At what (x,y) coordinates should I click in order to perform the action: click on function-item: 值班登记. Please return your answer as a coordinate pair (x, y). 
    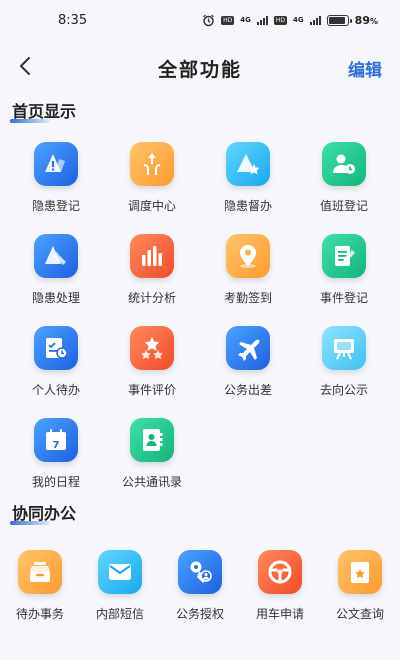
    Looking at the image, I should click on (344, 178).